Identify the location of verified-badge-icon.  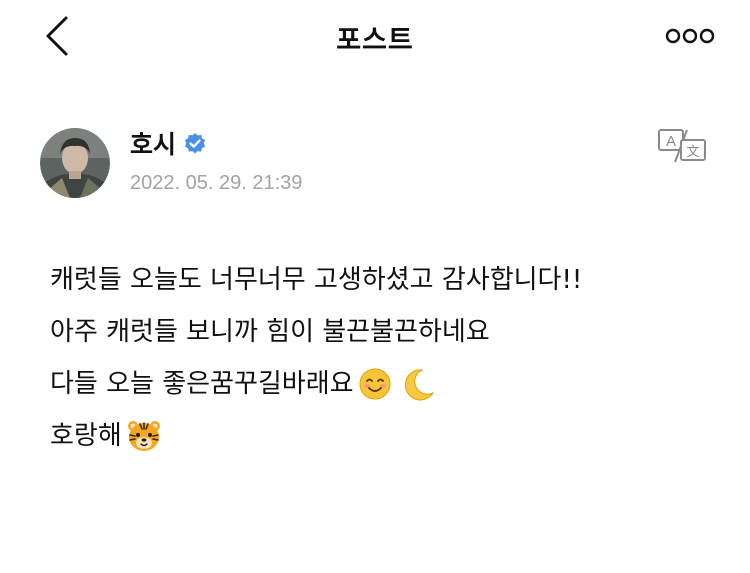
(195, 143).